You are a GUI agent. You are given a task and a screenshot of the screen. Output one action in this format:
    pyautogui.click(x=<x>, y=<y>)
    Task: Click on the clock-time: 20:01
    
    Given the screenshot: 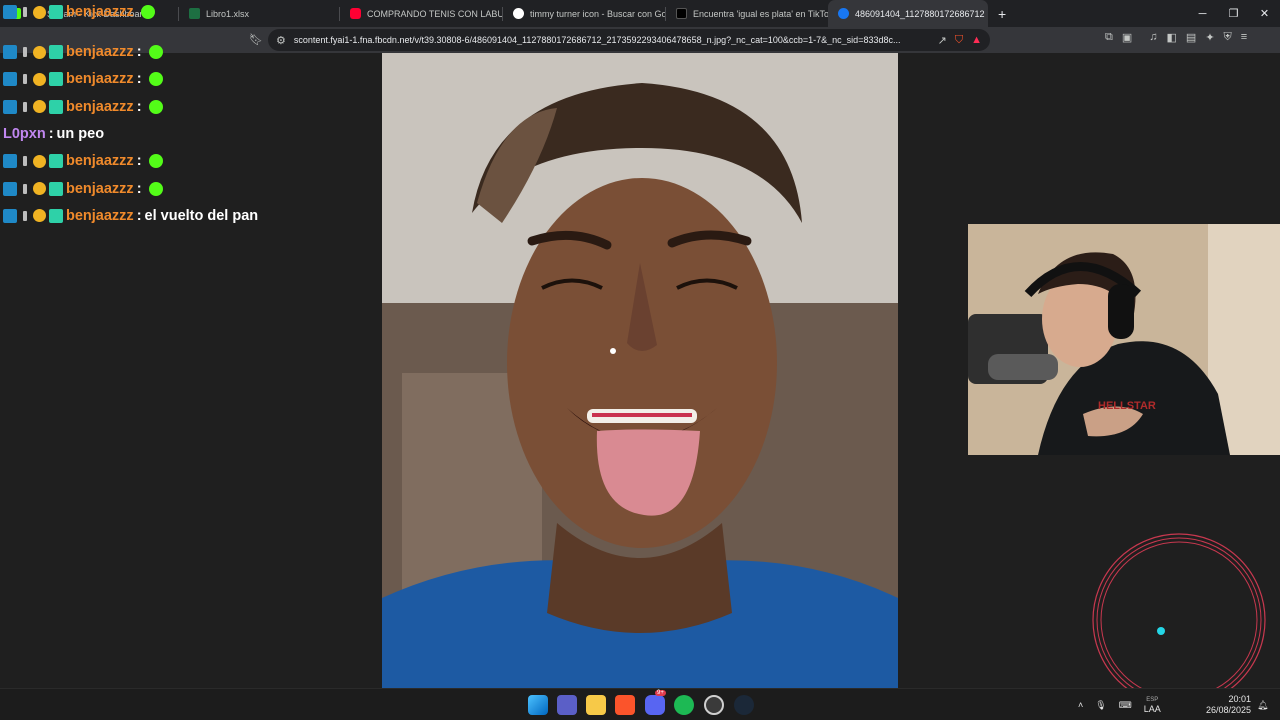 What is the action you would take?
    pyautogui.click(x=1239, y=699)
    